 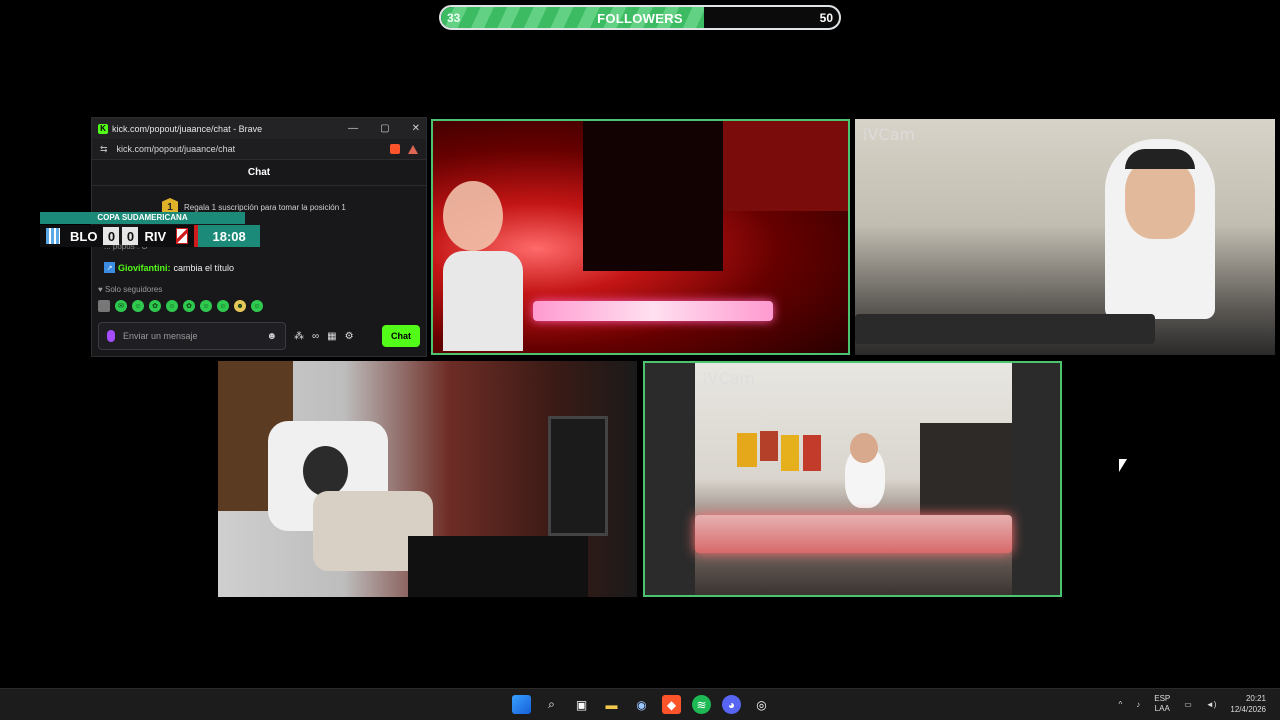 I want to click on points-icon: ⁂, so click(x=299, y=336).